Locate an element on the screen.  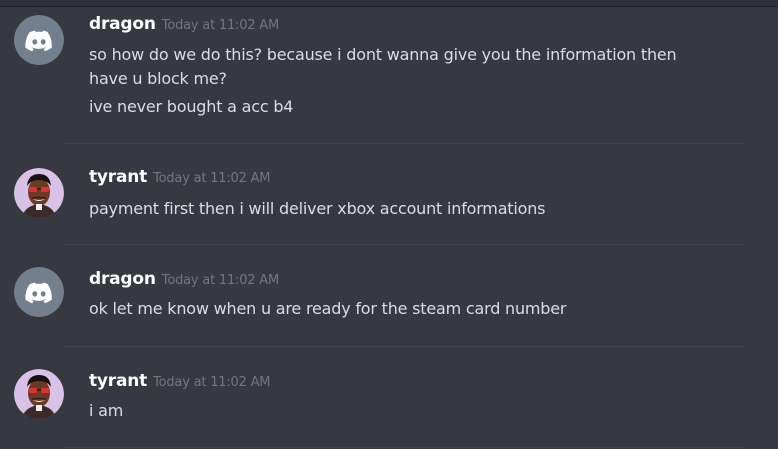
message-text: i am is located at coordinates (106, 410).